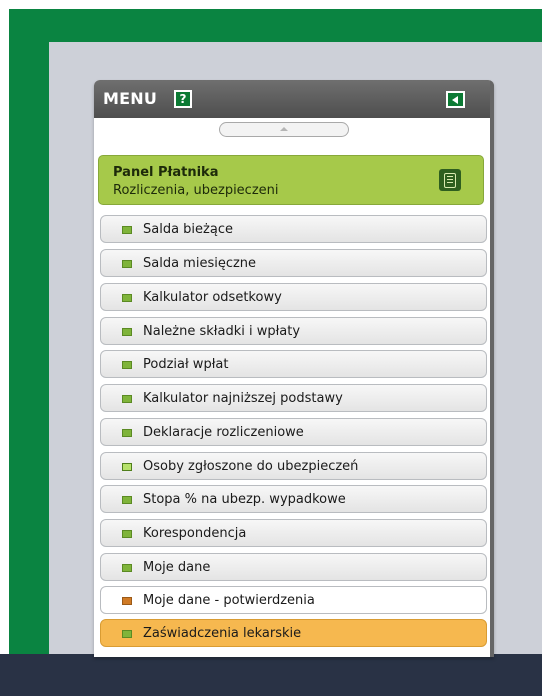 Image resolution: width=542 pixels, height=696 pixels. I want to click on menu-item-osoby-zgloszone: Osoby zgłoszone do ubezpieczeń, so click(293, 466).